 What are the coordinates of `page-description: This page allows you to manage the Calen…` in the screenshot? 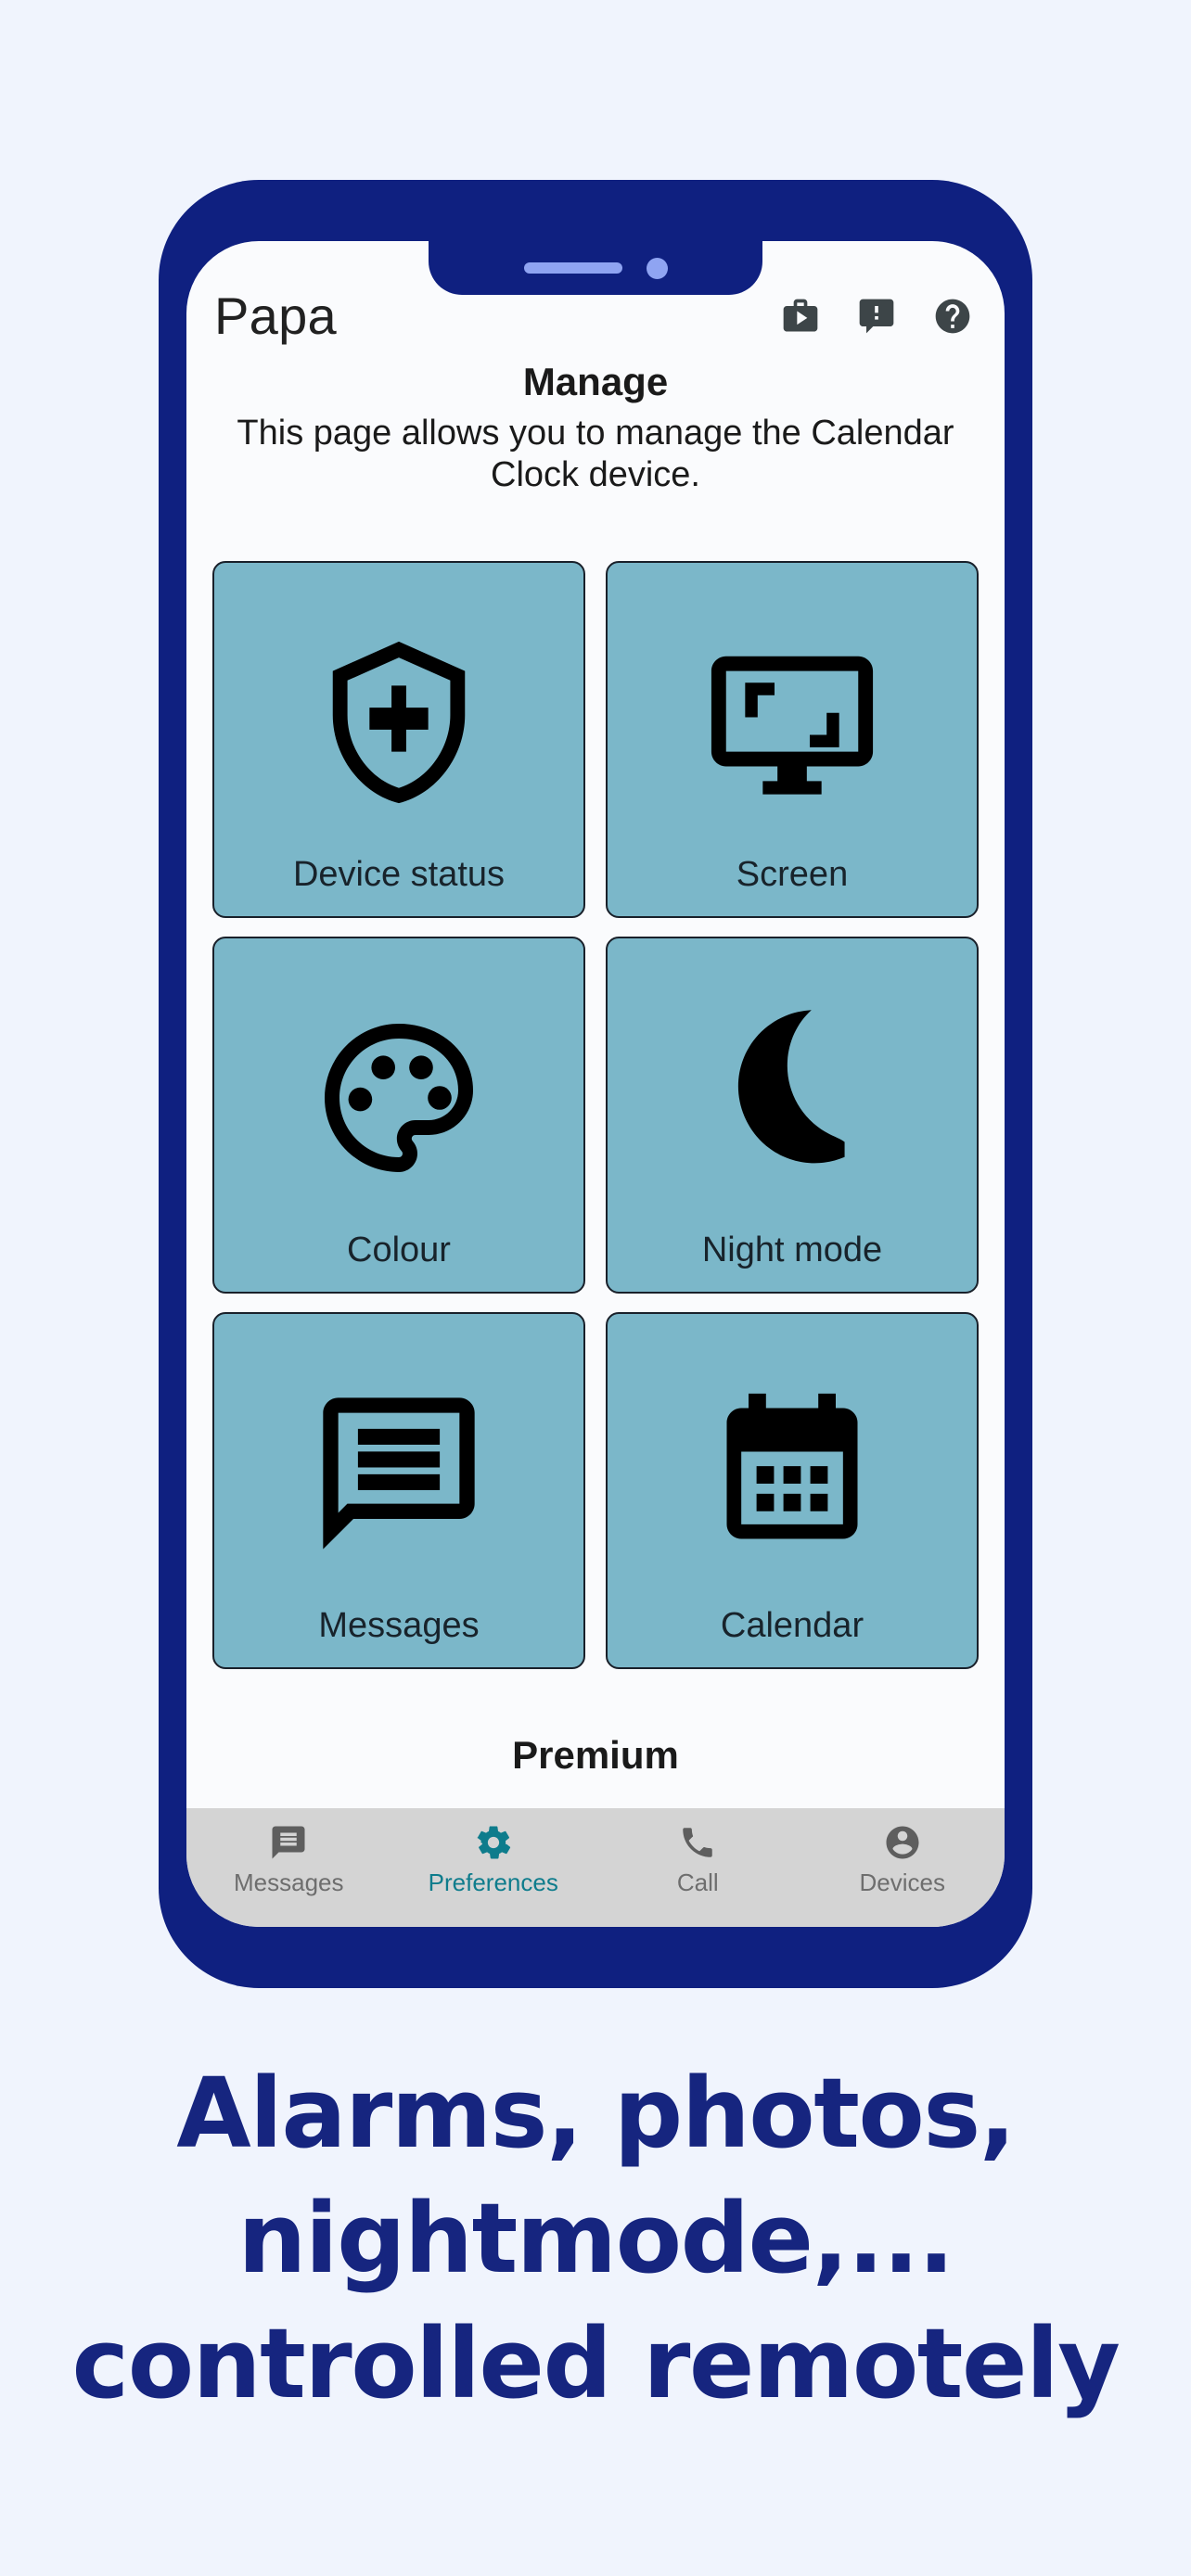 It's located at (595, 453).